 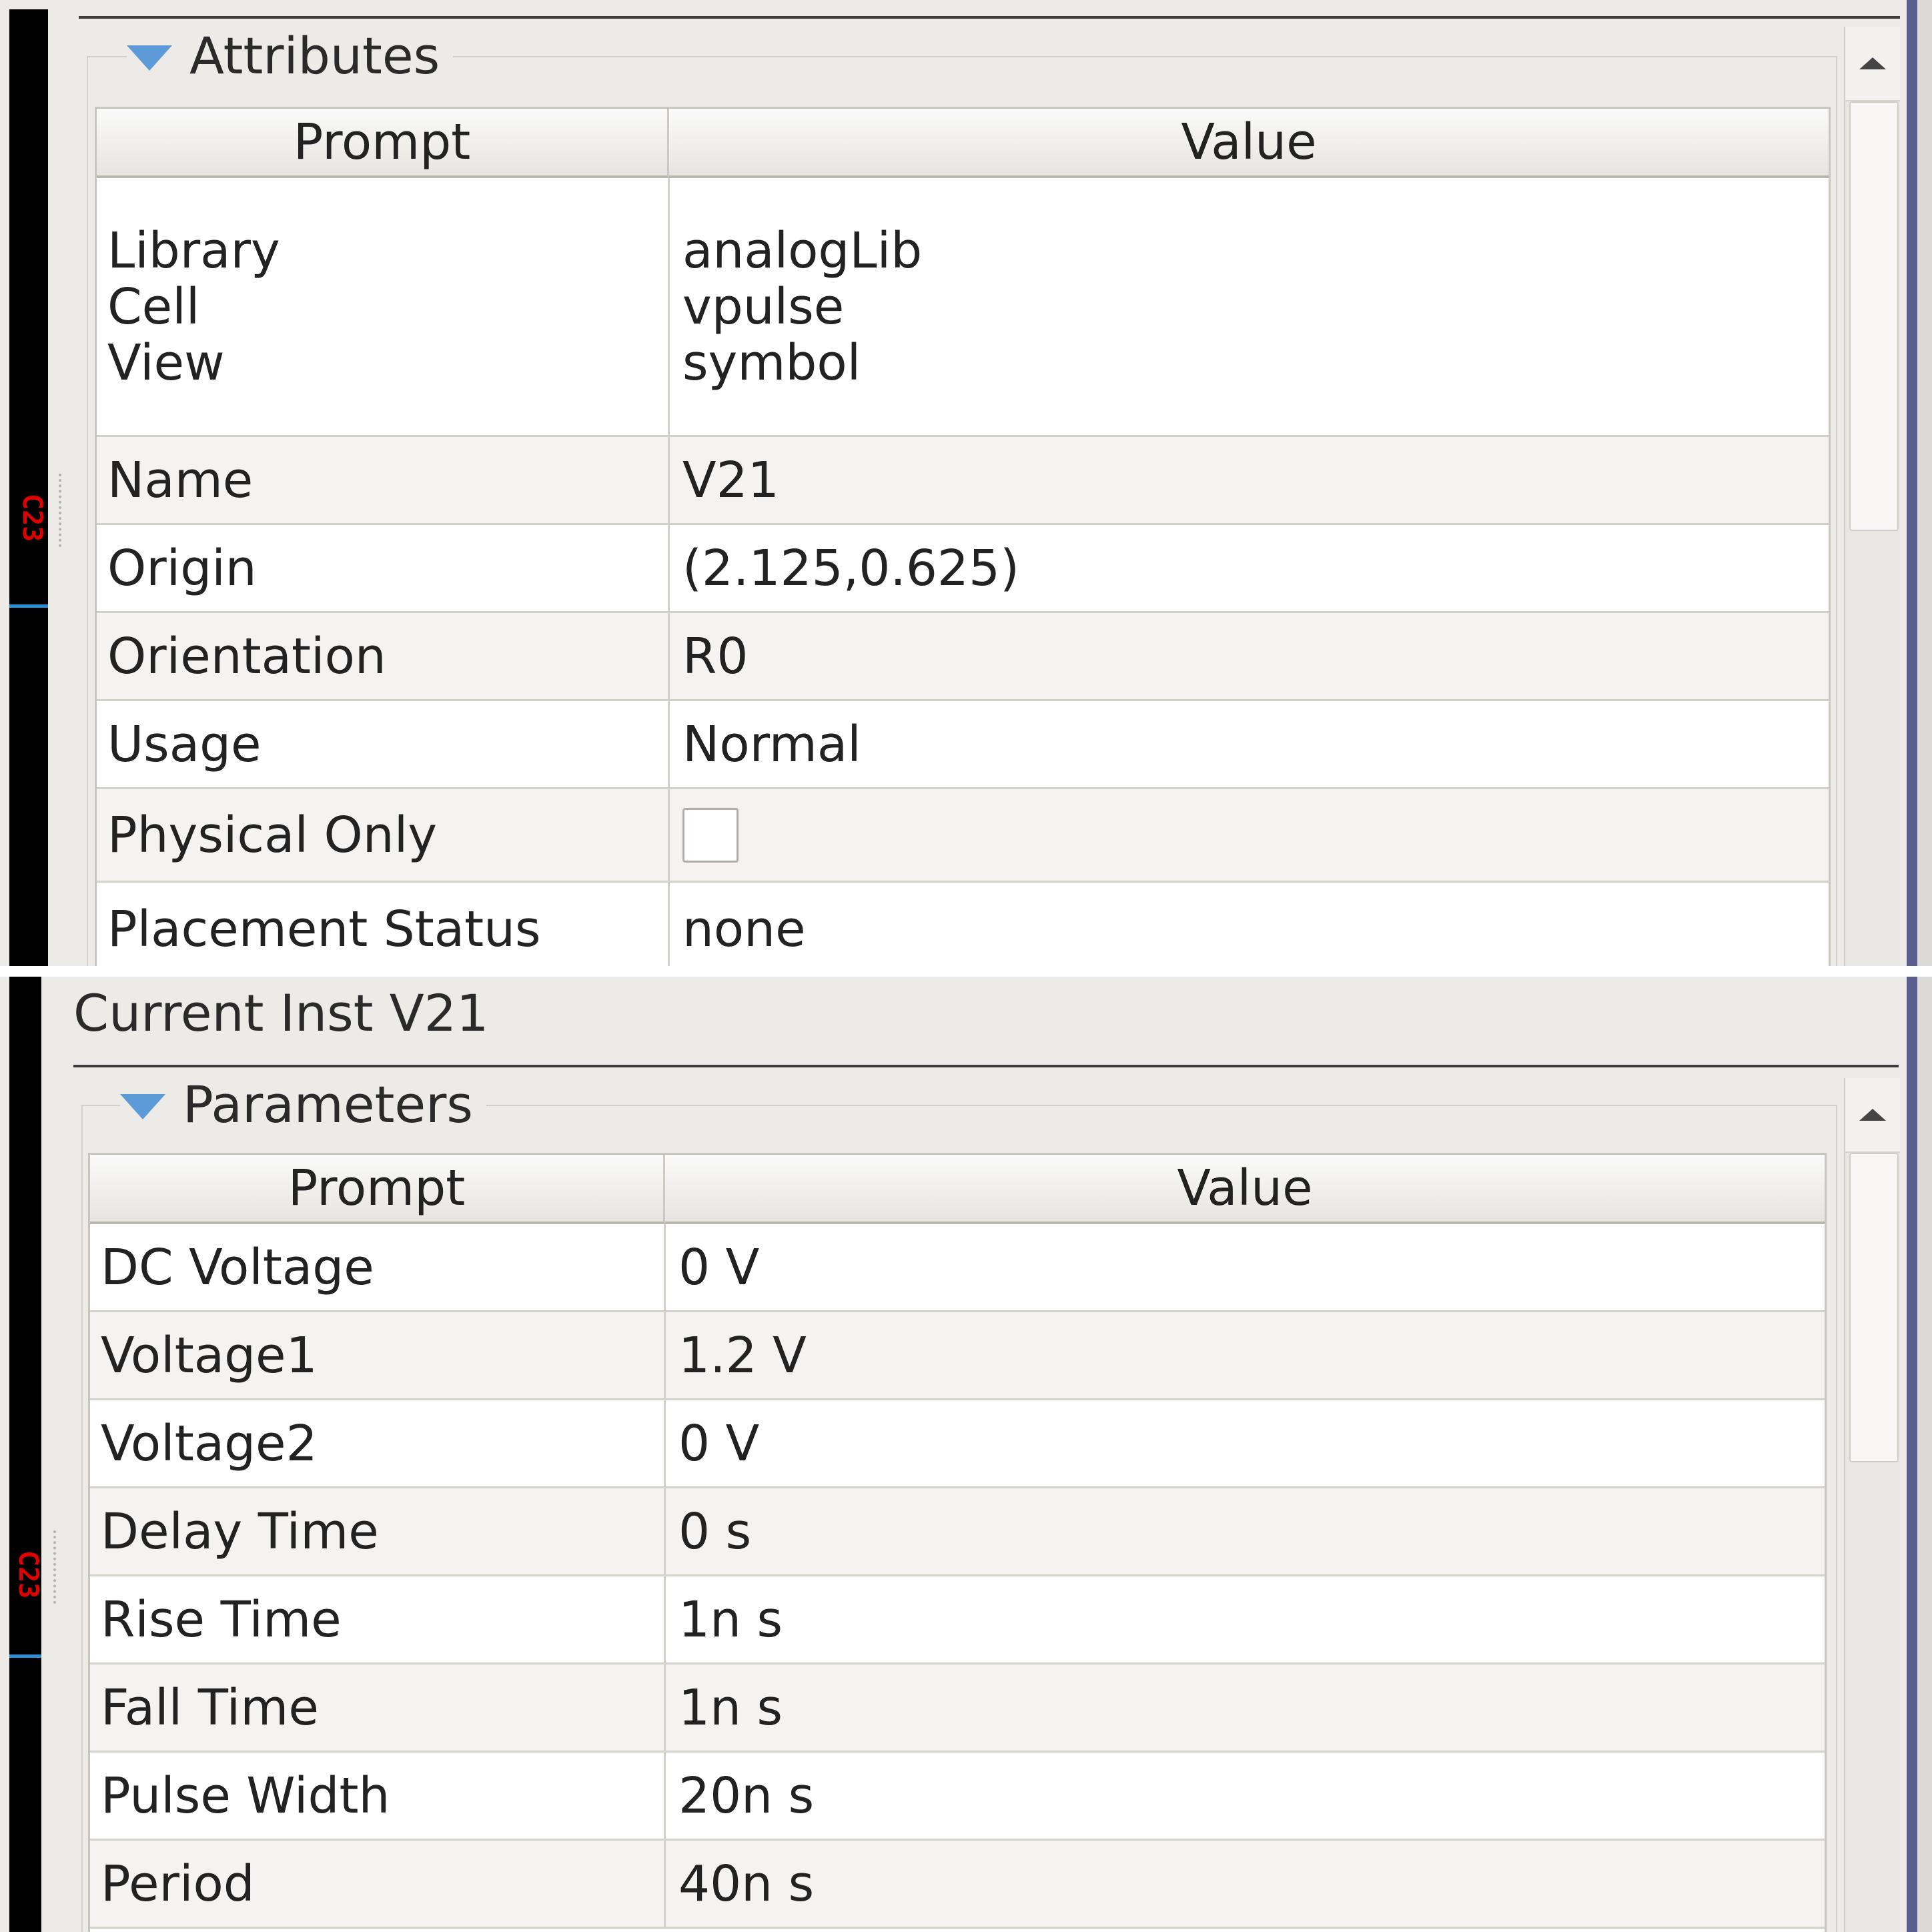 What do you see at coordinates (958, 1620) in the screenshot?
I see `table-row: Rise Time 1n s` at bounding box center [958, 1620].